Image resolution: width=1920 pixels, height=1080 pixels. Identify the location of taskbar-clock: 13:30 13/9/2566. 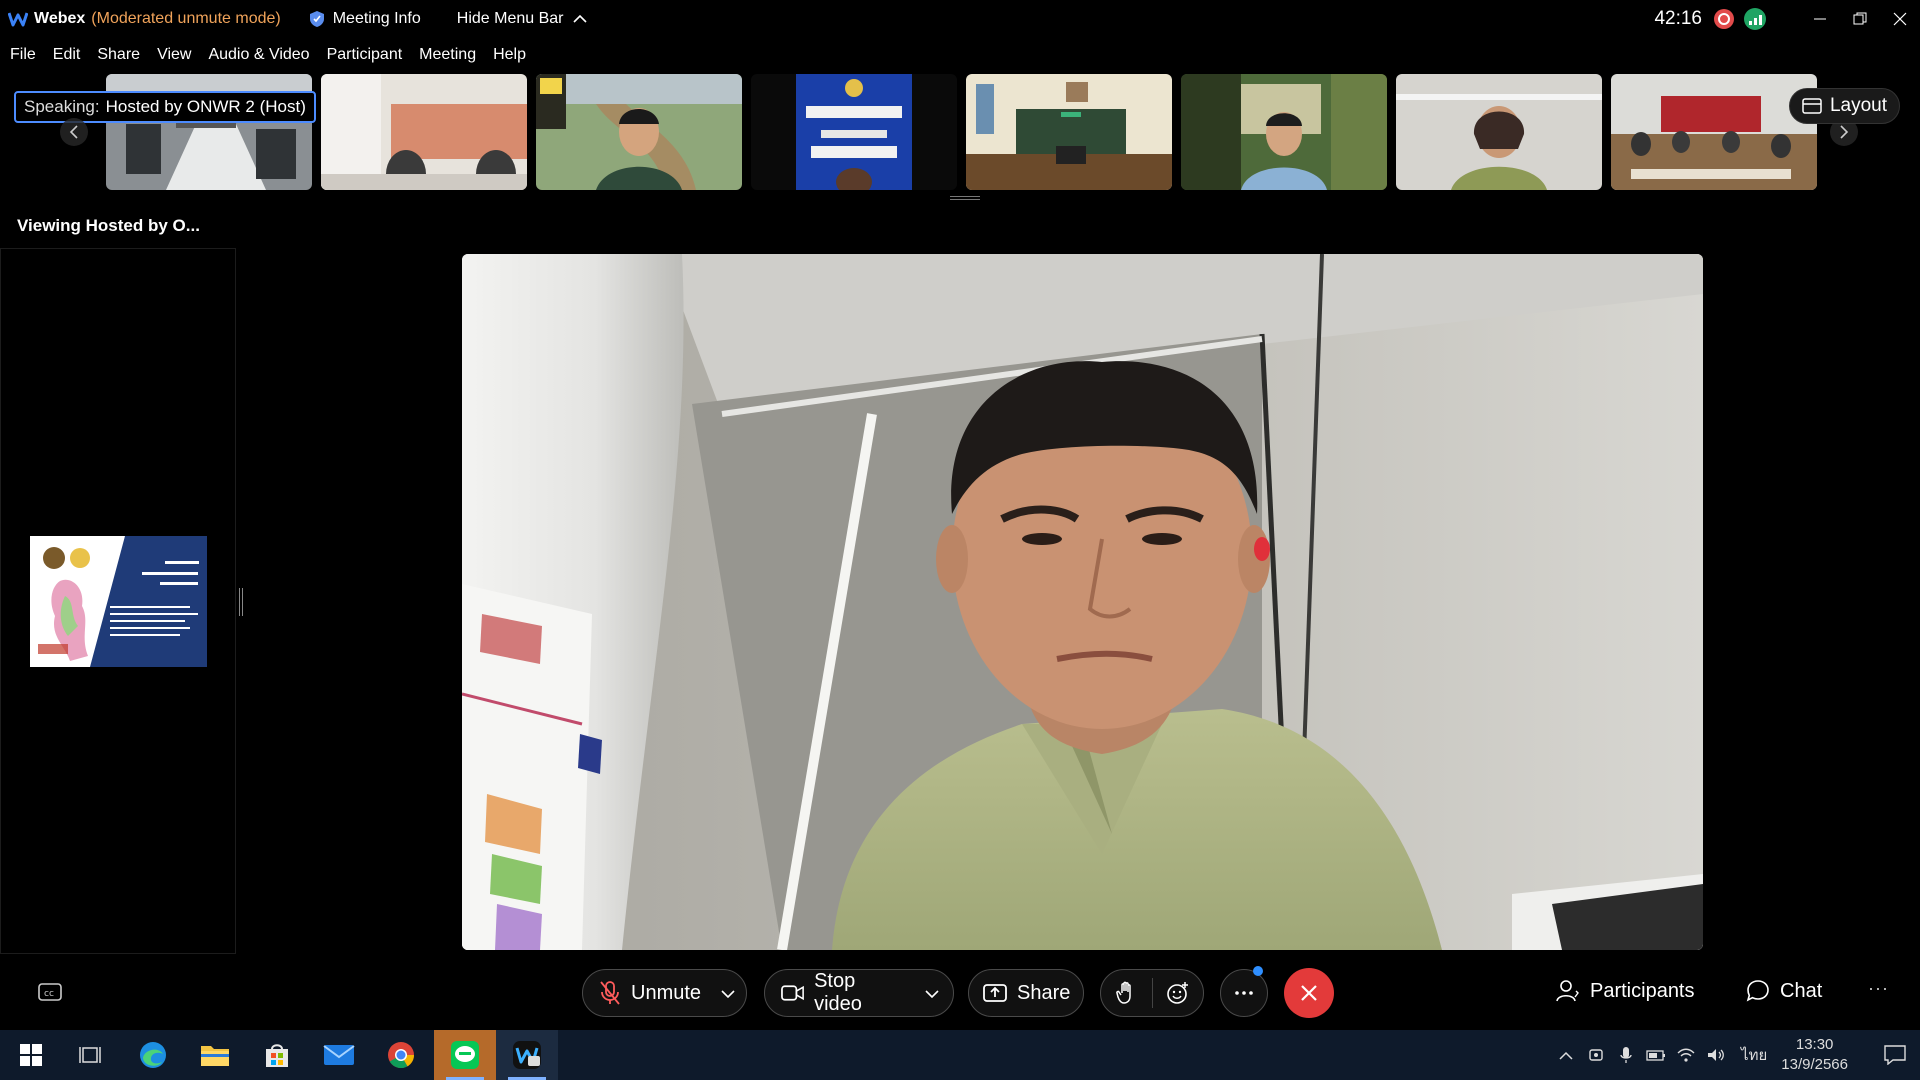
(1814, 1055).